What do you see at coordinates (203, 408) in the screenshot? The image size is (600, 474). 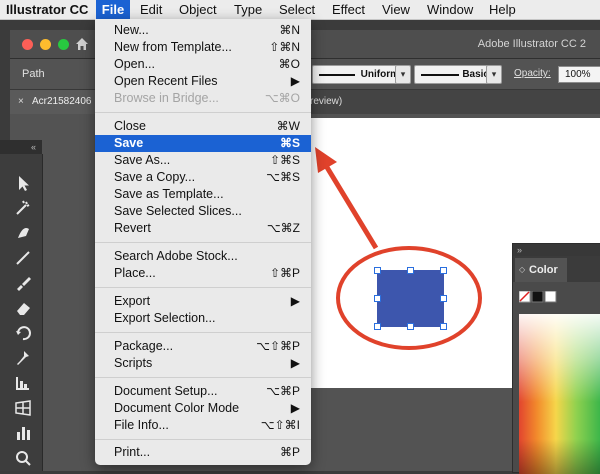 I see `menu-item-document-color-mode: Document Color Mode ▶` at bounding box center [203, 408].